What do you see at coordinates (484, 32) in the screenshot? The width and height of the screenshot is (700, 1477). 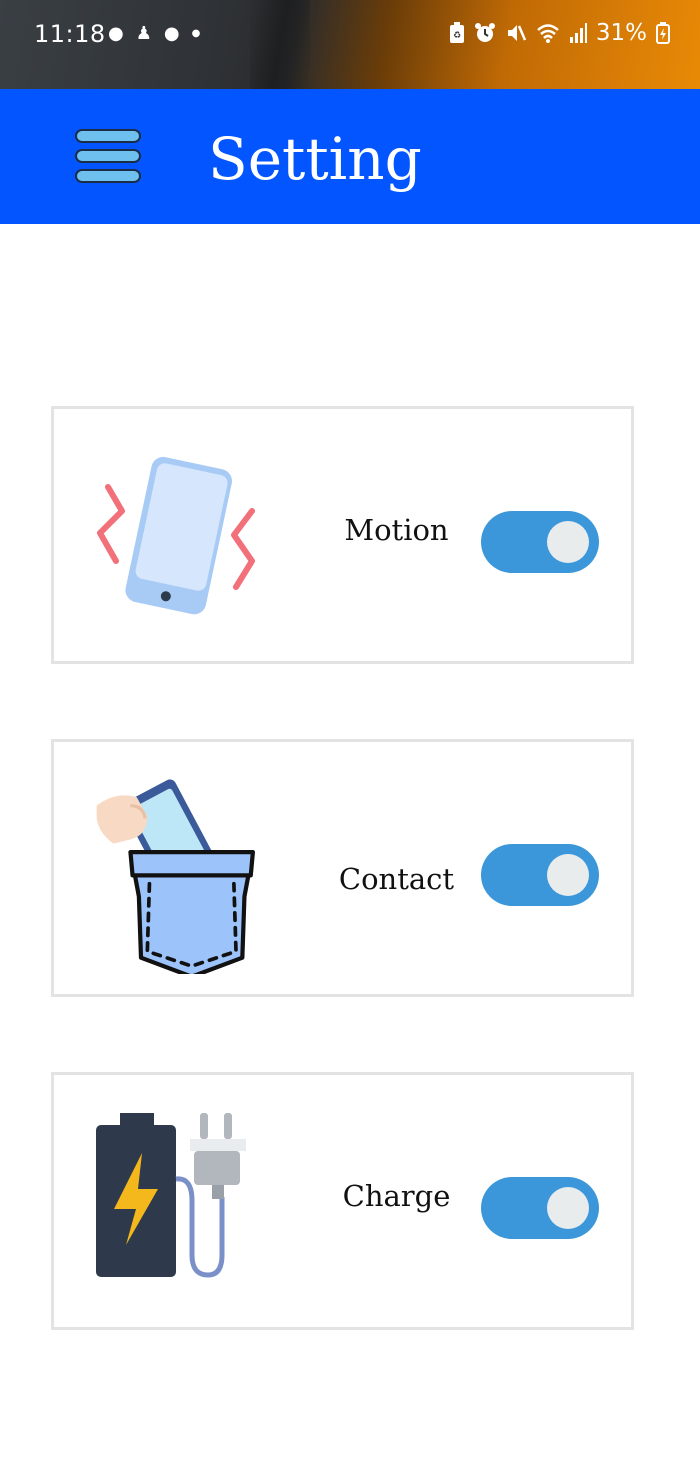 I see `alarm-icon` at bounding box center [484, 32].